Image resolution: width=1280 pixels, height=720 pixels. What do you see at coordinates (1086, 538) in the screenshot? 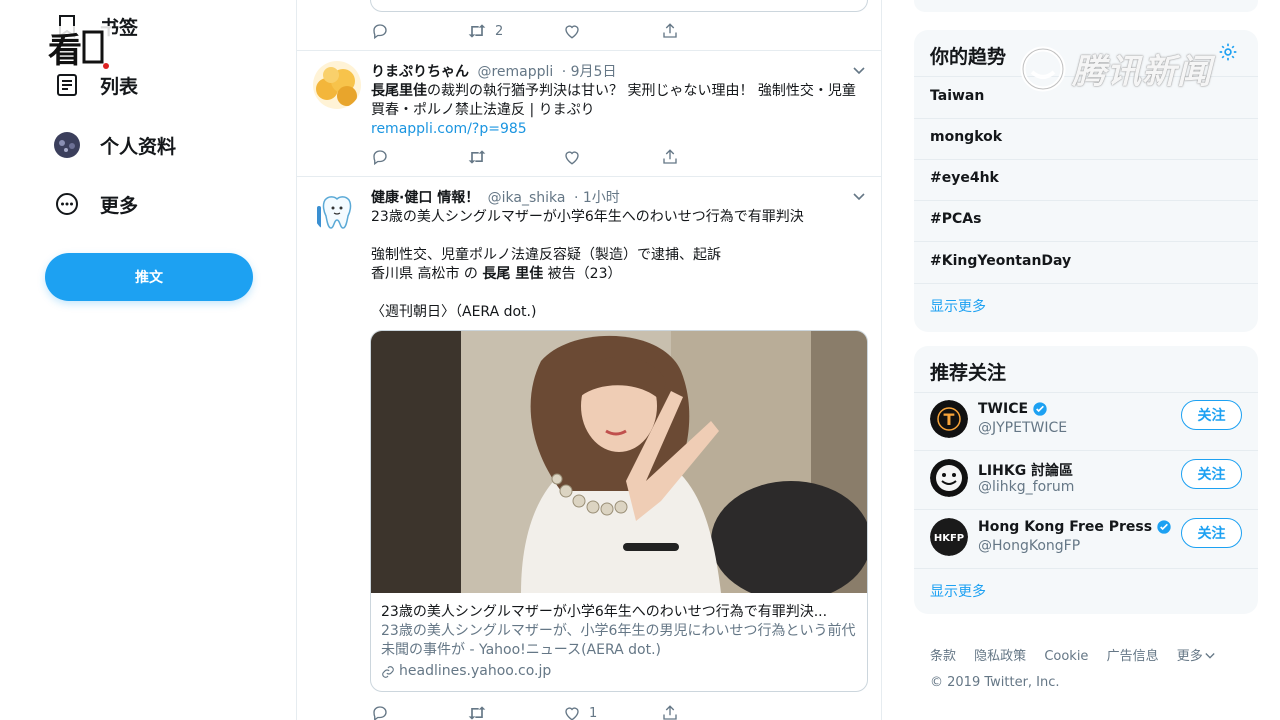
I see `follow-suggestion-hkfp: HKFP Hong Kong Free Press @HongKongFP 关注` at bounding box center [1086, 538].